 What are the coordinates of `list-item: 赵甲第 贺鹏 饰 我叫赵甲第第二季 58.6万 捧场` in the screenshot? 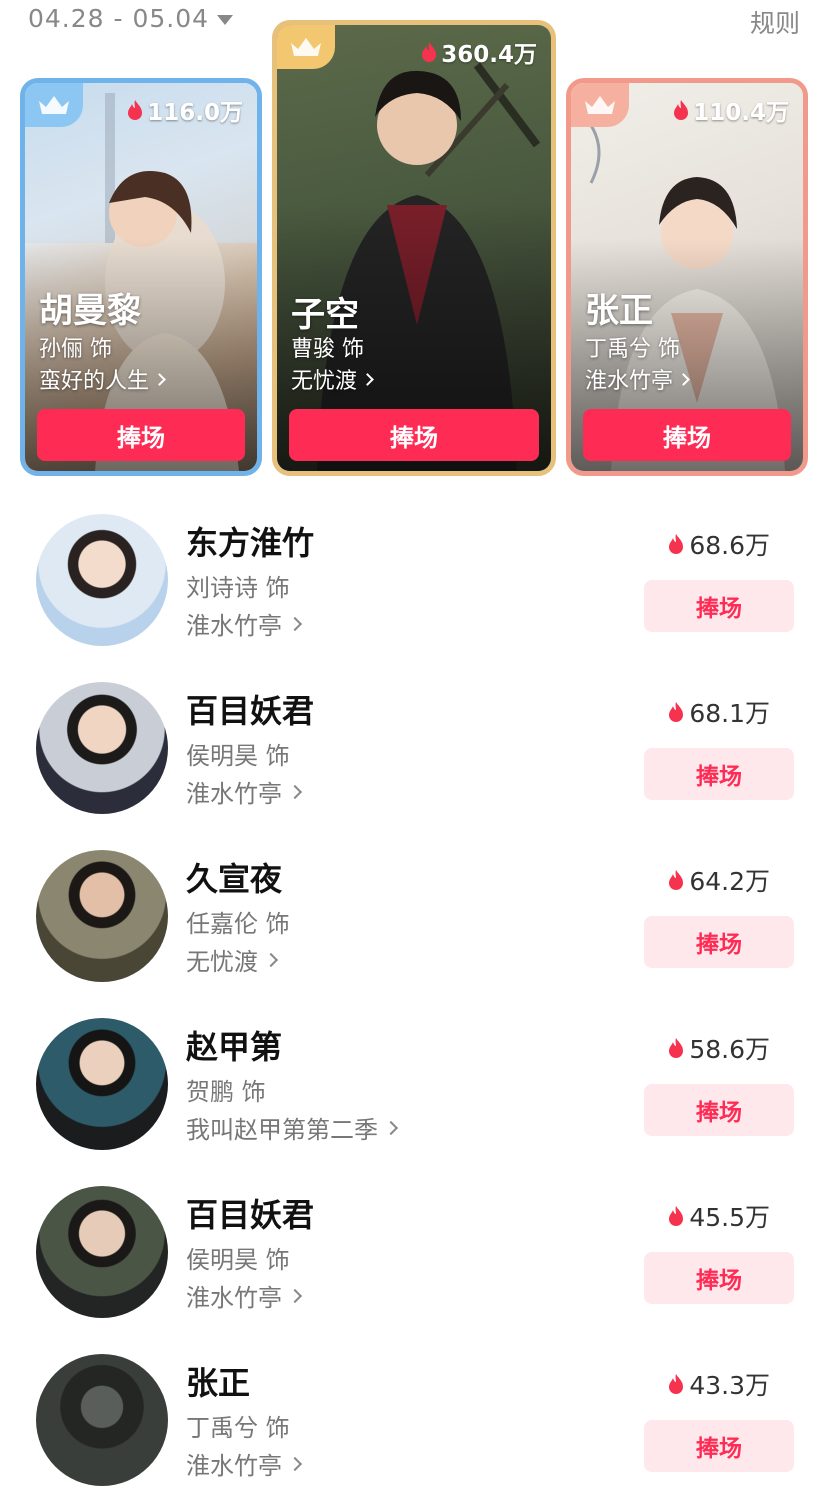 It's located at (414, 1092).